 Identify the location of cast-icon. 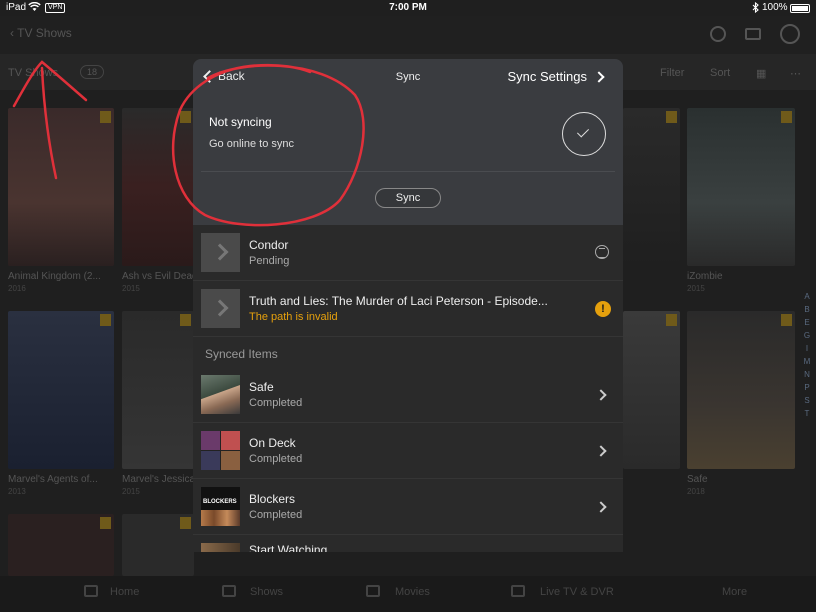
(753, 34).